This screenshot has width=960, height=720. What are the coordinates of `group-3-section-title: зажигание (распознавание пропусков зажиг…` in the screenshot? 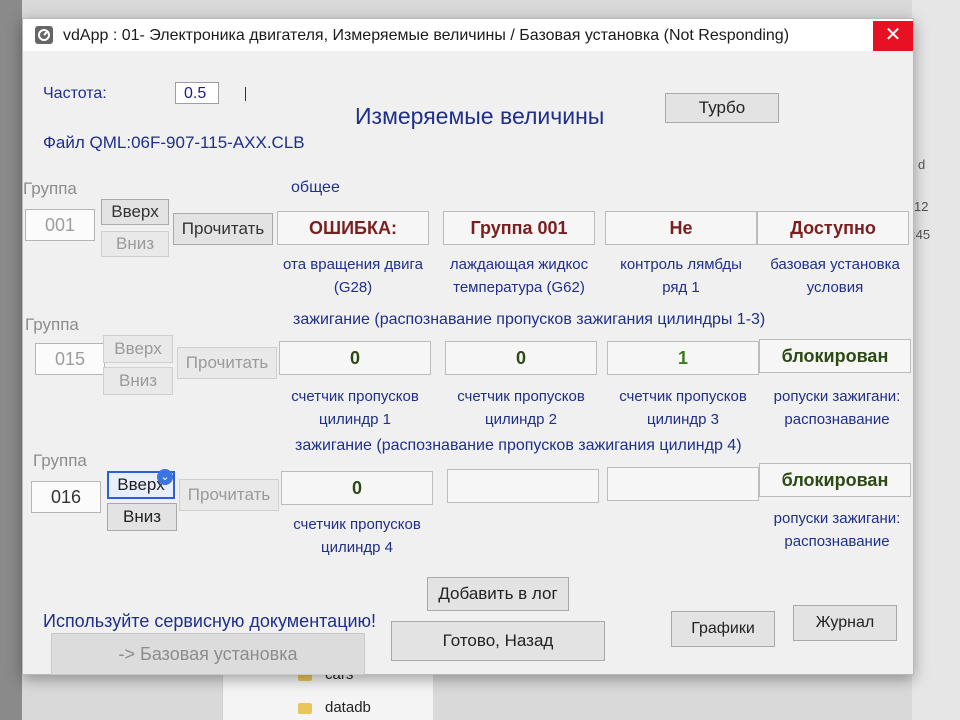 It's located at (518, 445).